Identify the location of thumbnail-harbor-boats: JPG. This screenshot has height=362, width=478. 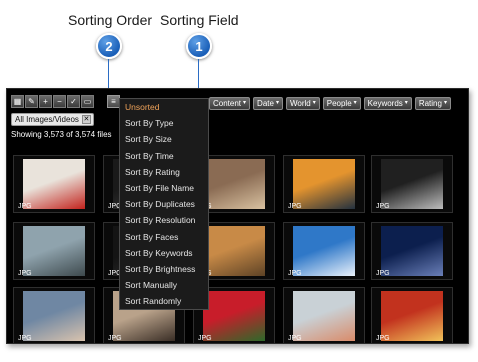
(54, 251).